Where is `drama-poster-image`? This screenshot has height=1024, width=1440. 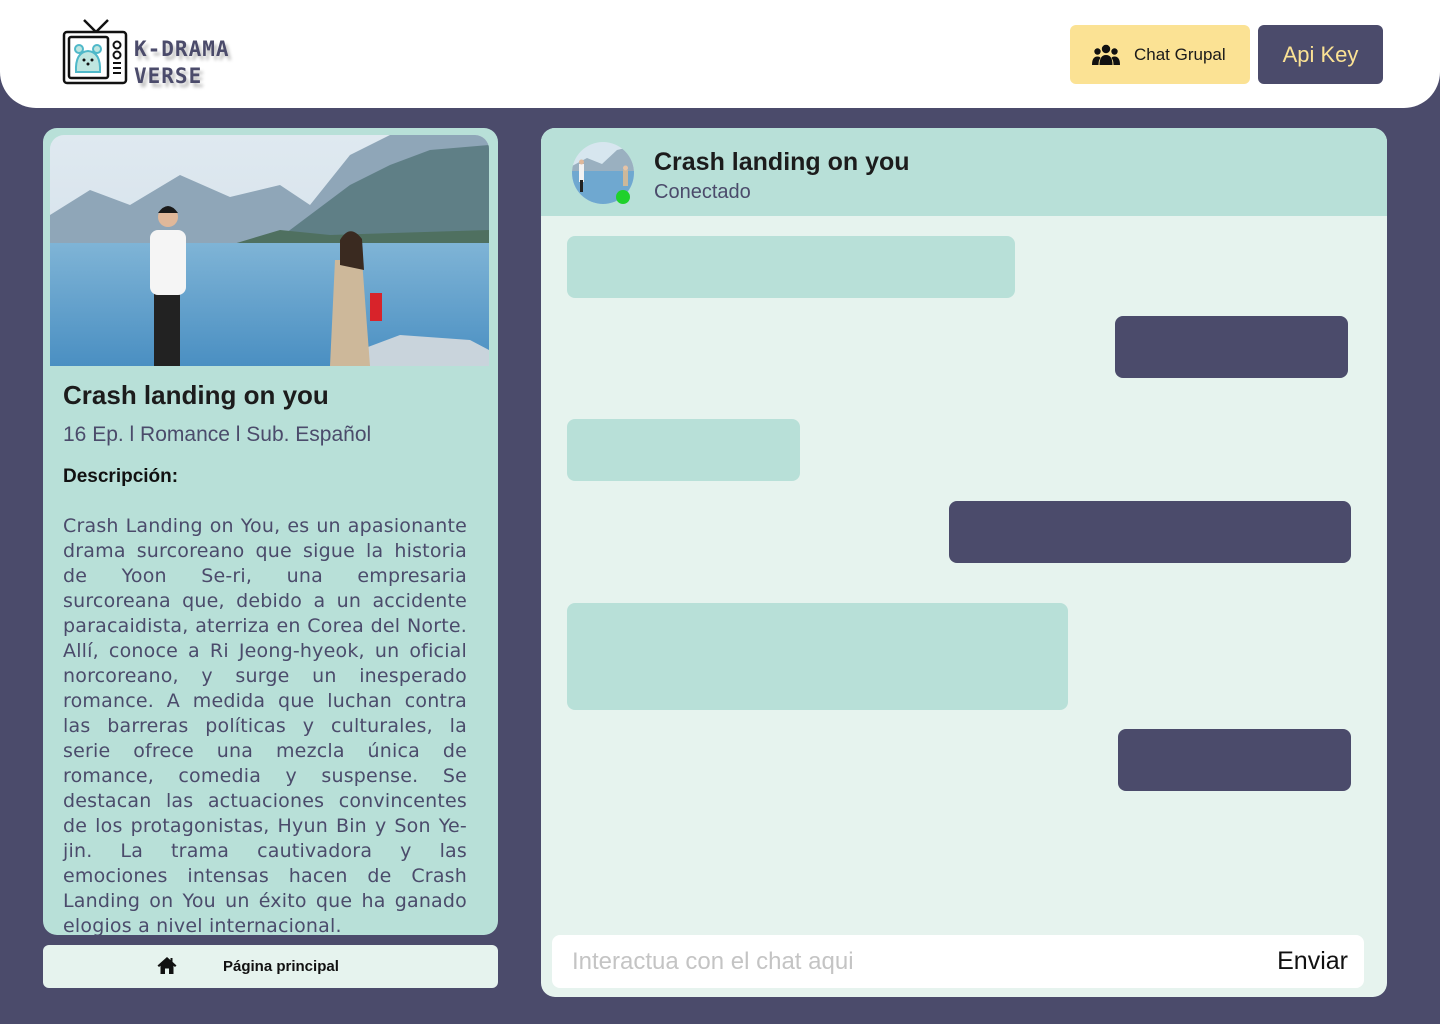
drama-poster-image is located at coordinates (269, 250).